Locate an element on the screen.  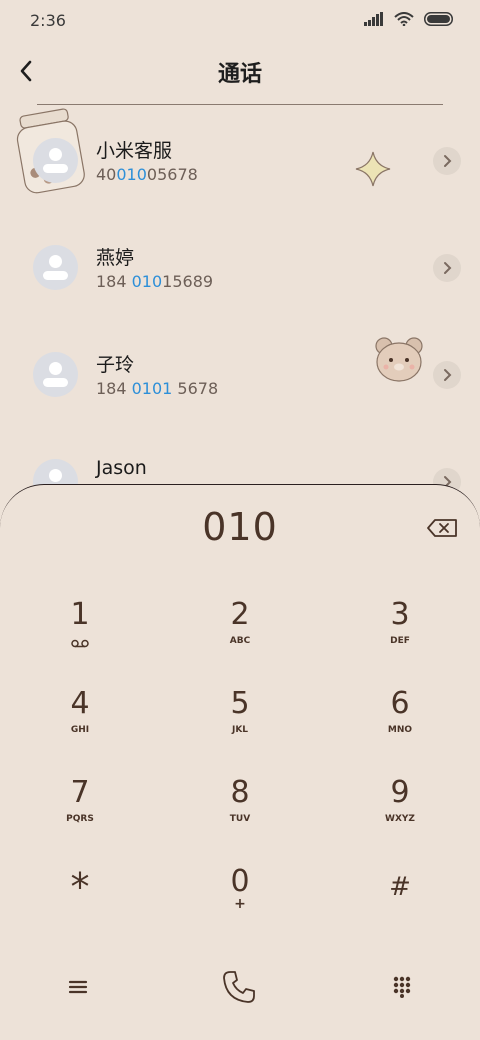
key-letters: GHI is located at coordinates (80, 730).